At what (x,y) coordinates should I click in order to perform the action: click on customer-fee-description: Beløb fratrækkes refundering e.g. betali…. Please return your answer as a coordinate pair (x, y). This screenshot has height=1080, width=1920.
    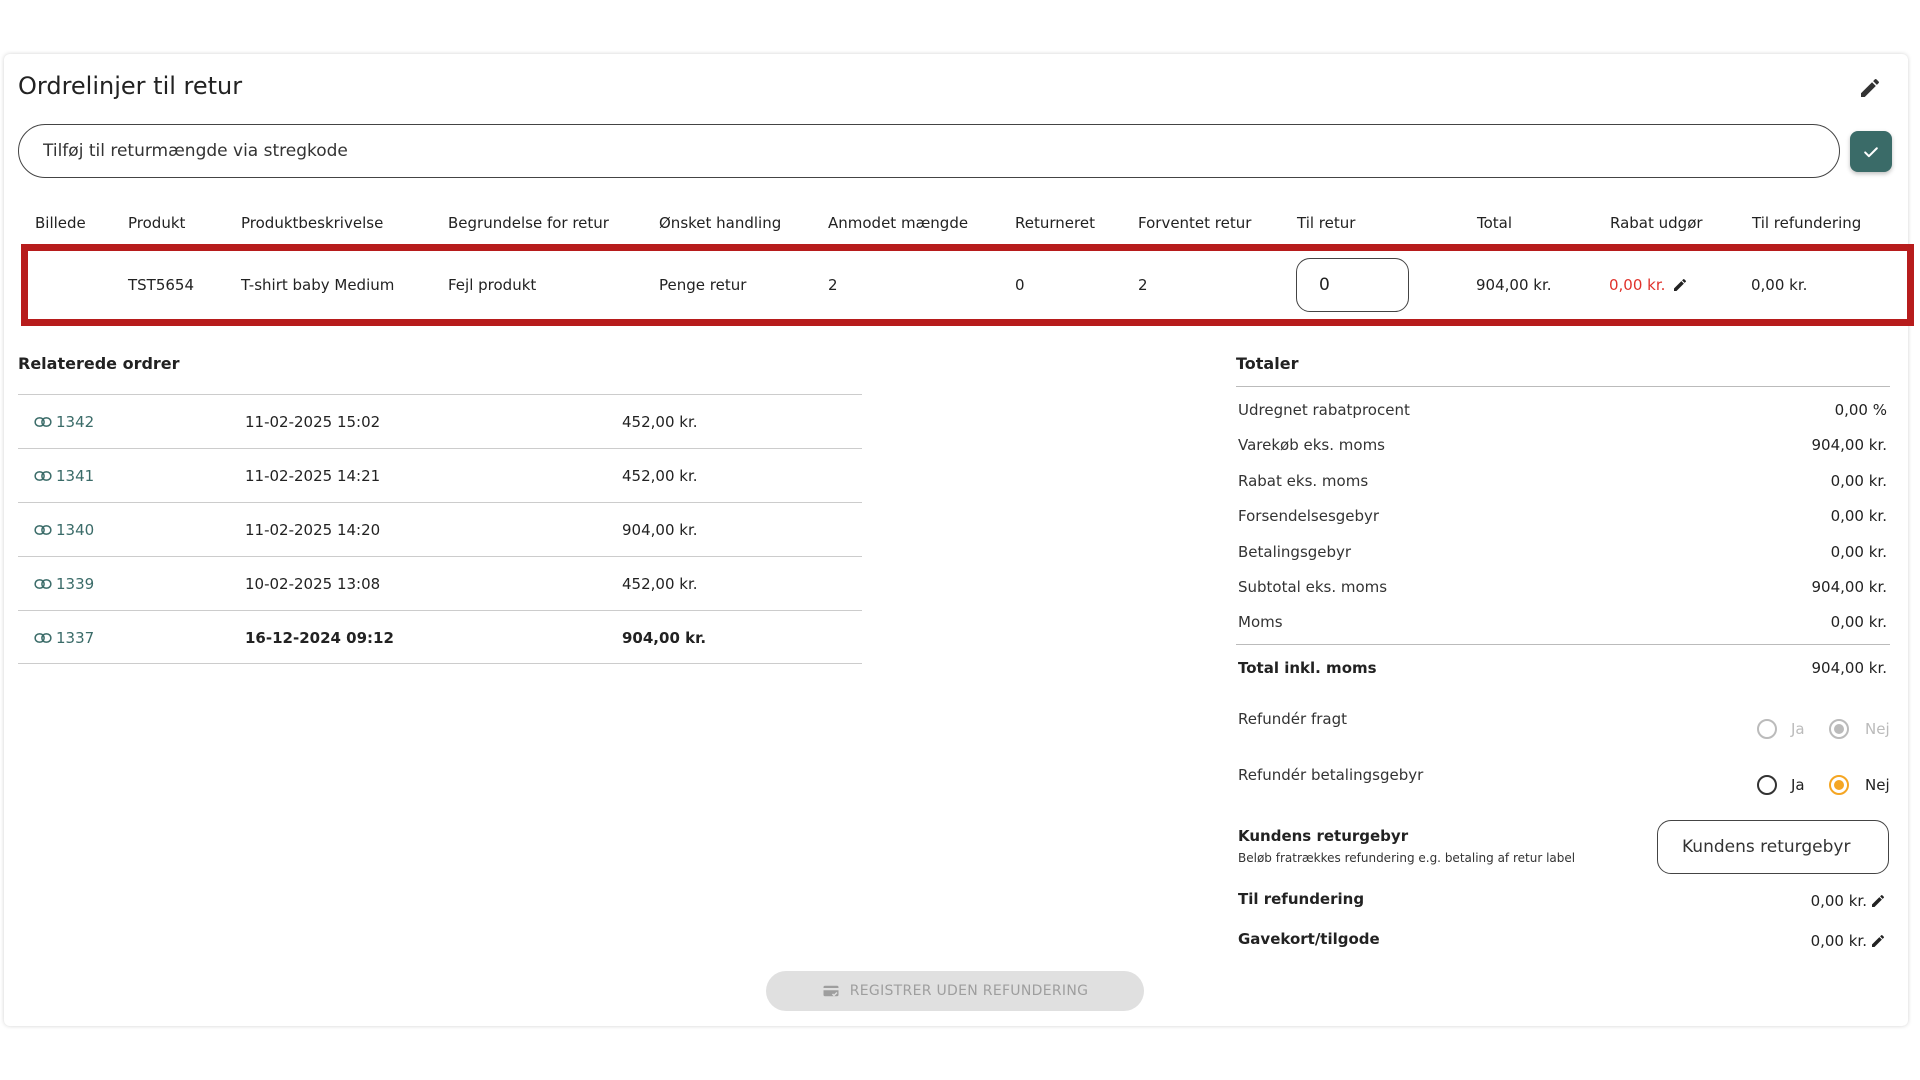
    Looking at the image, I should click on (1407, 858).